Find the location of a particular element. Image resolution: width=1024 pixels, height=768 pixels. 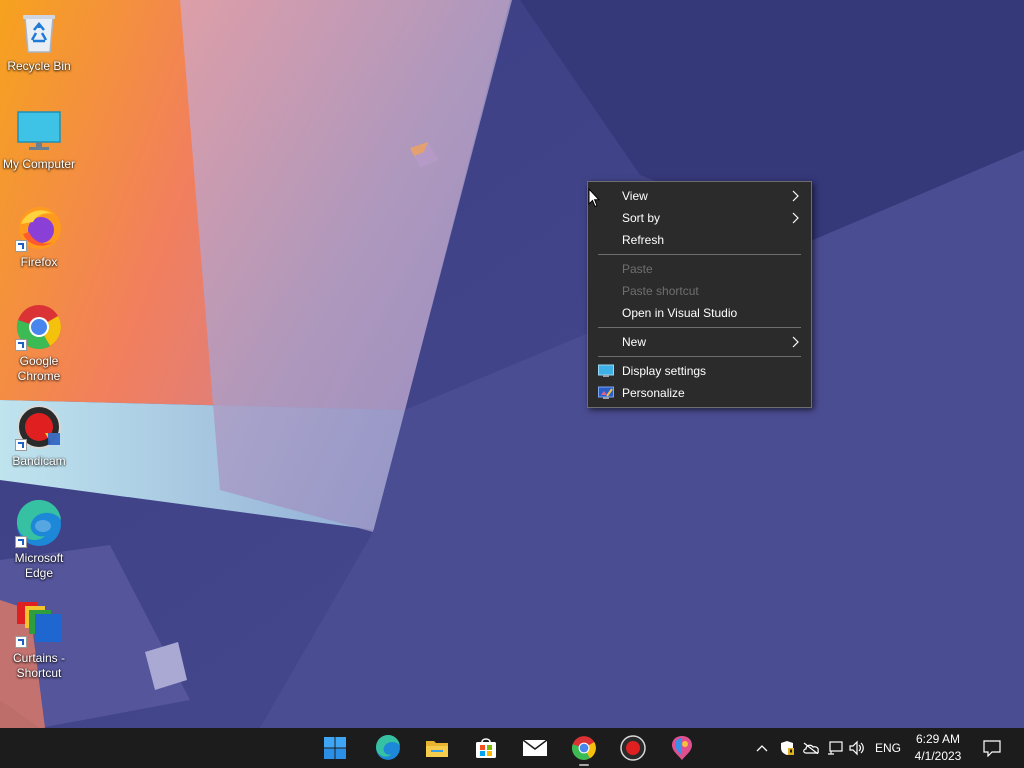

menu-item-label: View is located at coordinates (635, 196).